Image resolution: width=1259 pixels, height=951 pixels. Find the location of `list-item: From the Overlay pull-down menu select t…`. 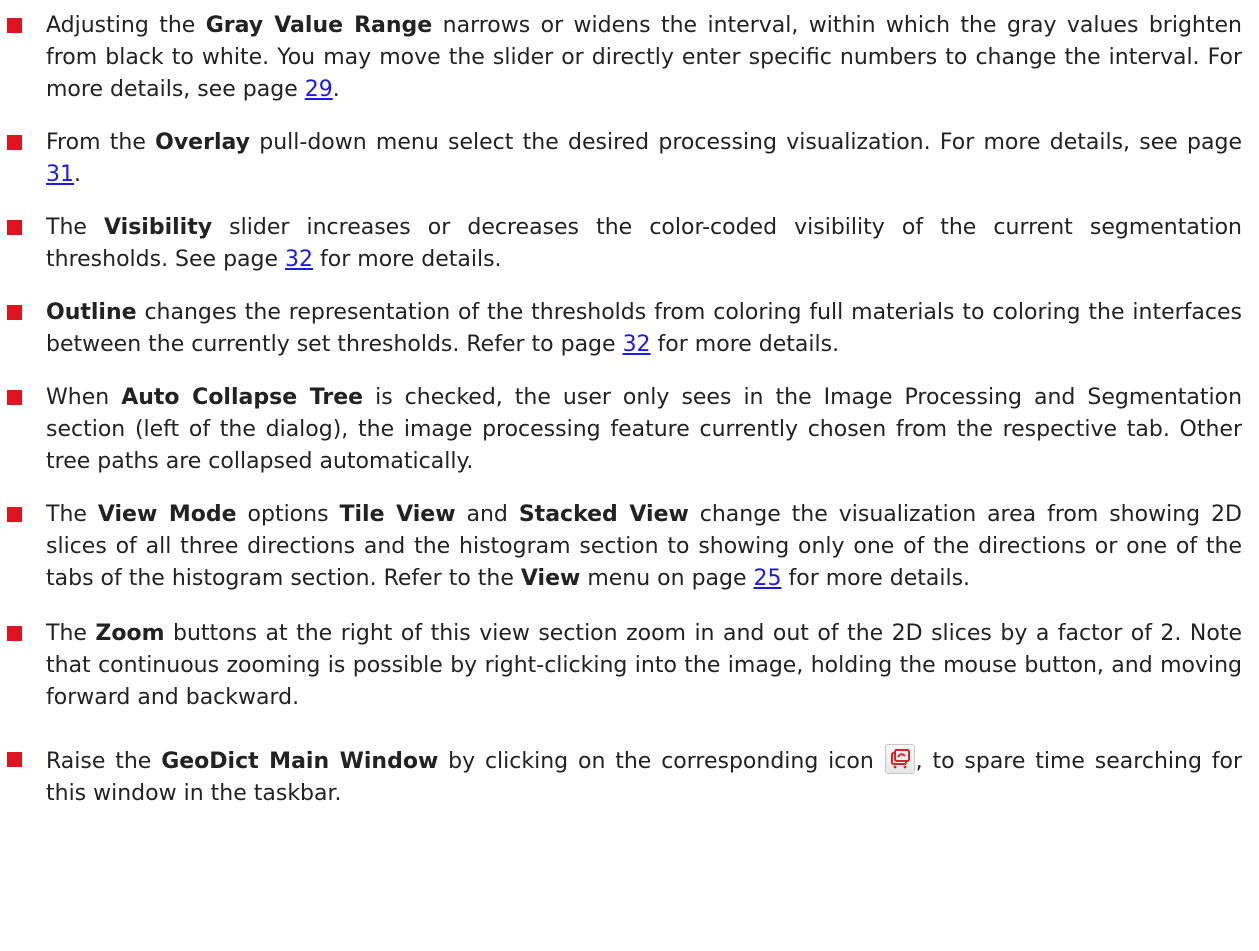

list-item: From the Overlay pull-down menu select t… is located at coordinates (624, 159).